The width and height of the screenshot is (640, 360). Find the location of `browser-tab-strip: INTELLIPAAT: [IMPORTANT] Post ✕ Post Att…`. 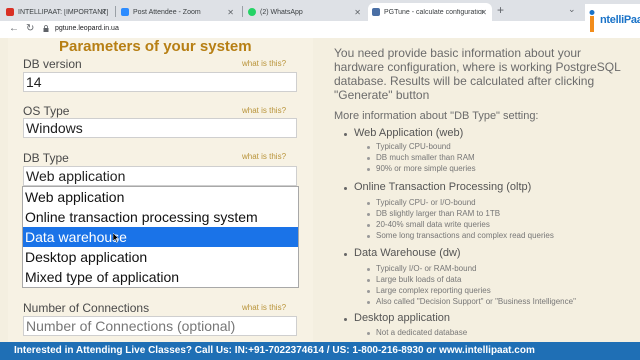

browser-tab-strip: INTELLIPAAT: [IMPORTANT] Post ✕ Post Att… is located at coordinates (320, 10).